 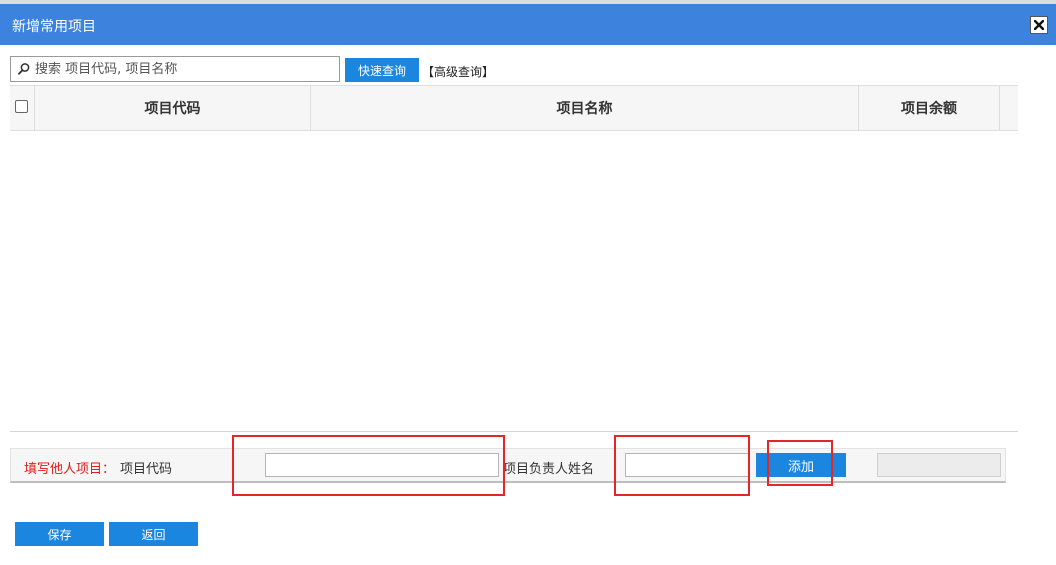 What do you see at coordinates (70, 469) in the screenshot?
I see `fill-other-label: 填写他人项目：` at bounding box center [70, 469].